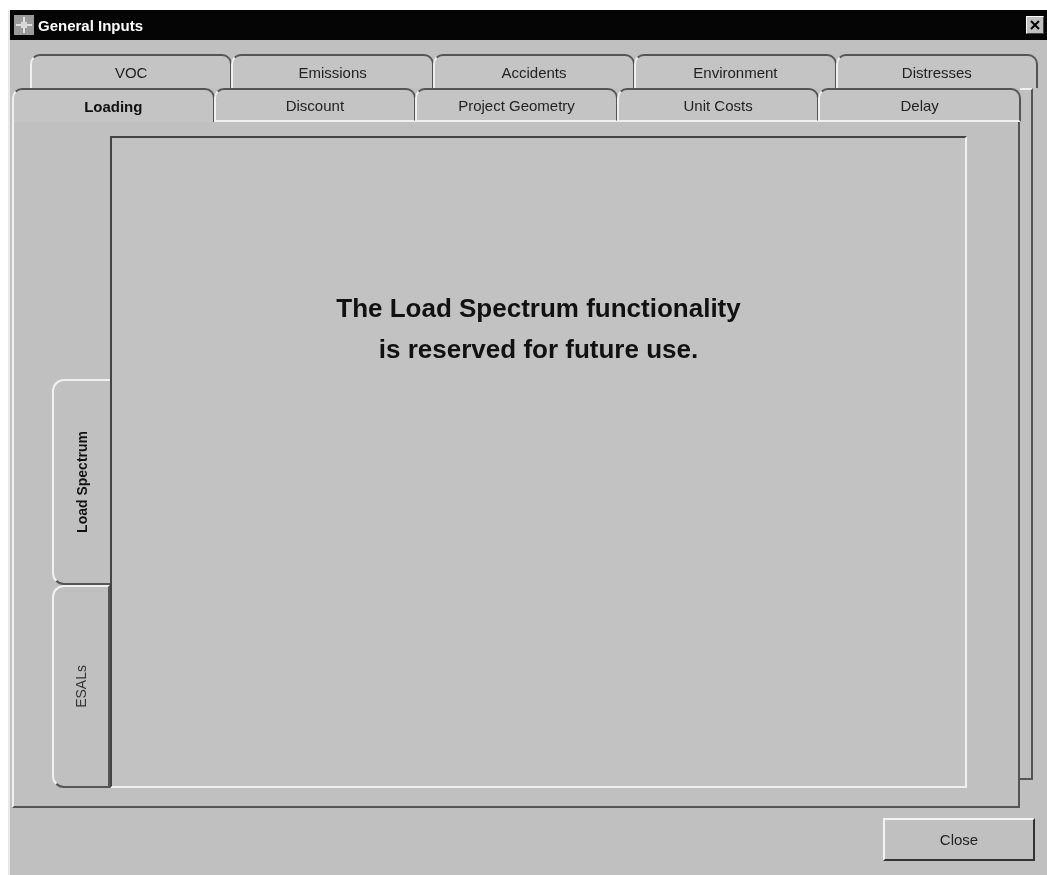 This screenshot has width=1047, height=875. I want to click on side-tab: ESALs, so click(81, 686).